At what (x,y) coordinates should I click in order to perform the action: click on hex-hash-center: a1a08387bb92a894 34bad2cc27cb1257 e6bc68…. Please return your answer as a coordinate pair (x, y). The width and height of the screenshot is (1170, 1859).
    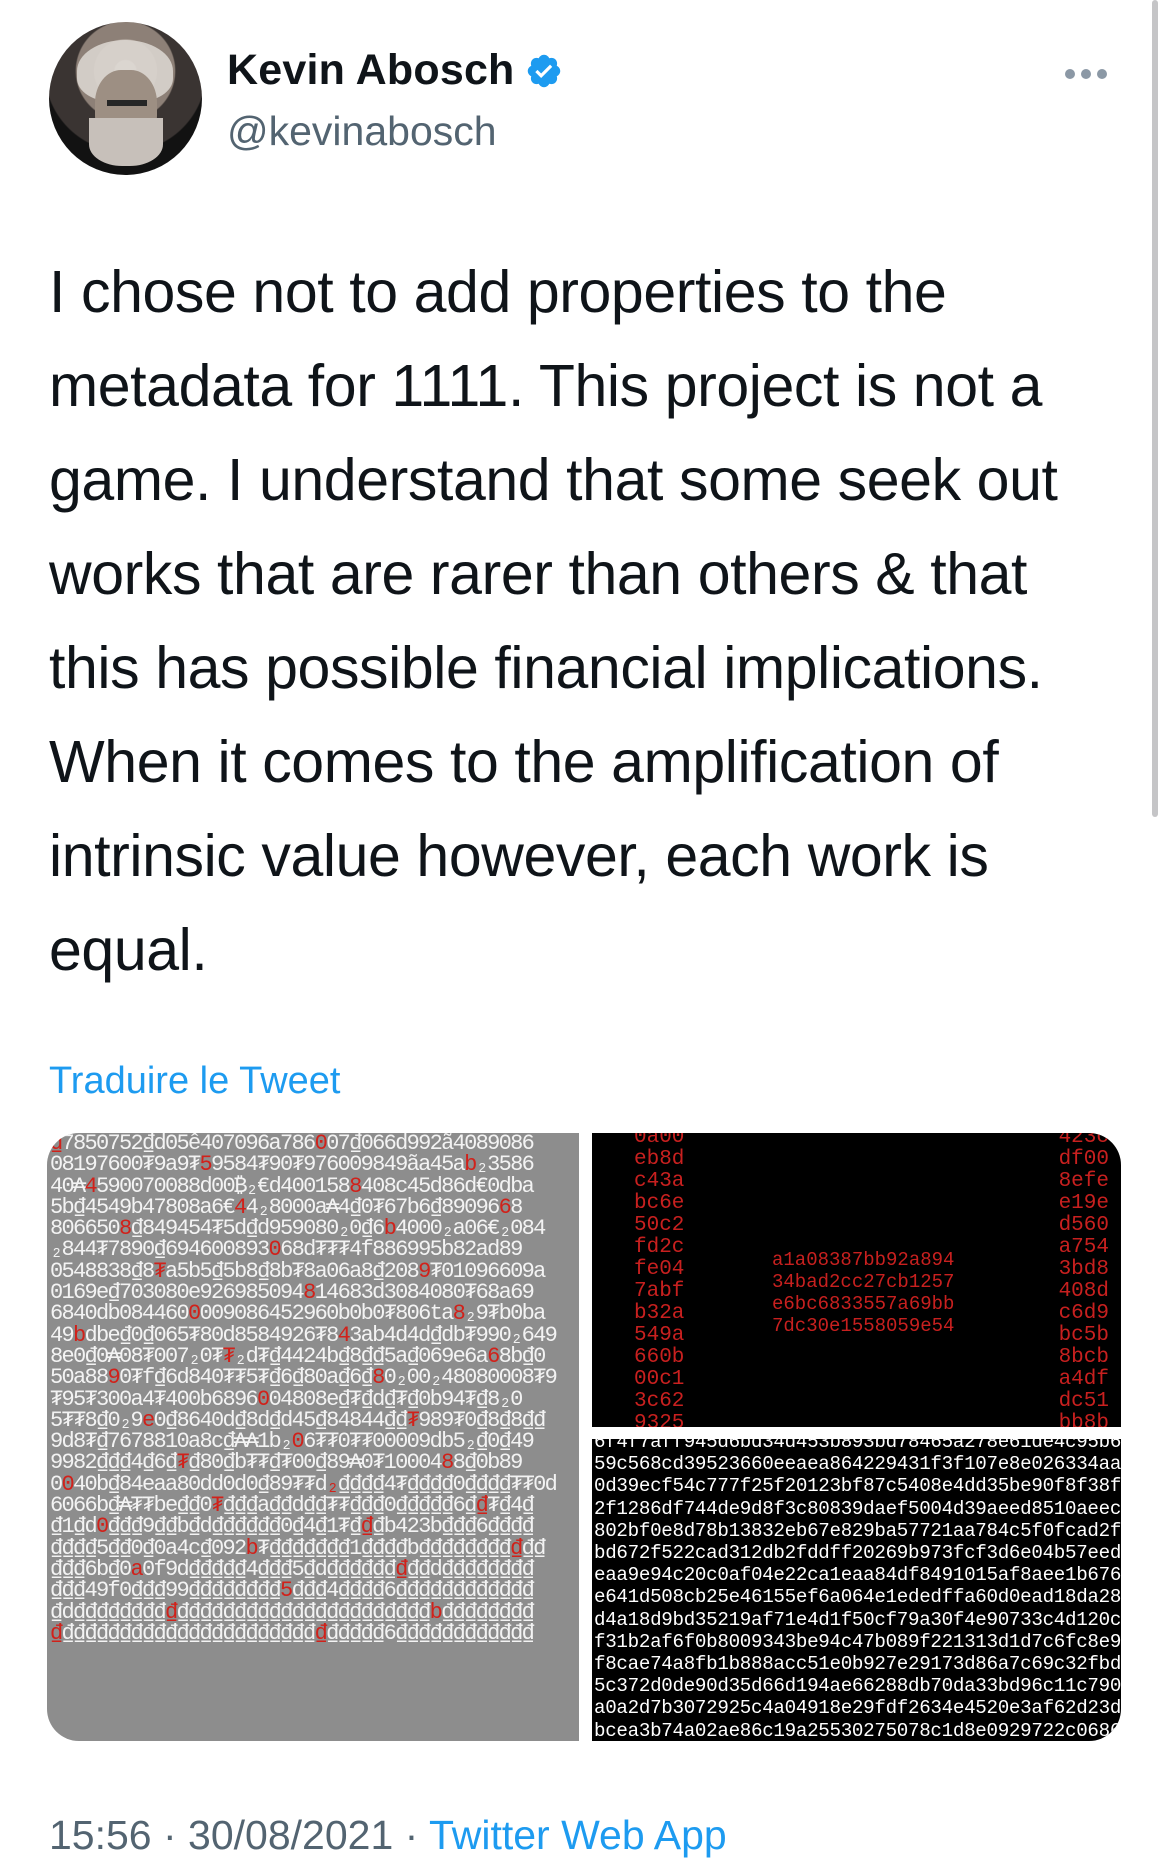
    Looking at the image, I should click on (863, 1293).